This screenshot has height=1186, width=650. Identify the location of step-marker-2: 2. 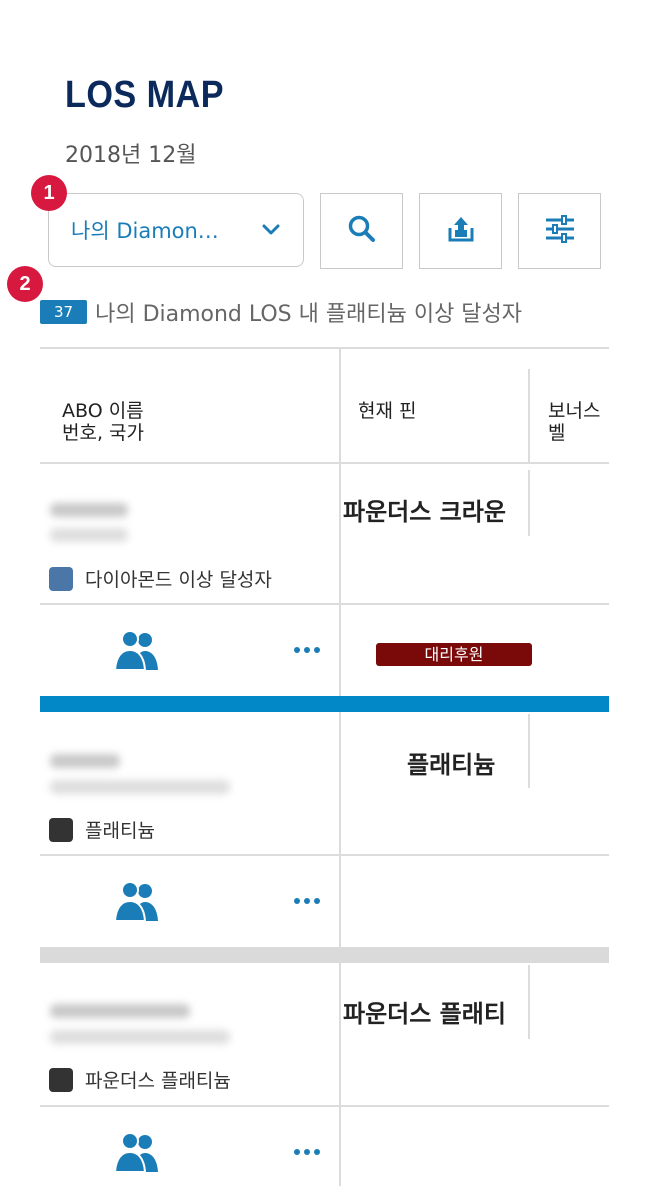
(25, 284).